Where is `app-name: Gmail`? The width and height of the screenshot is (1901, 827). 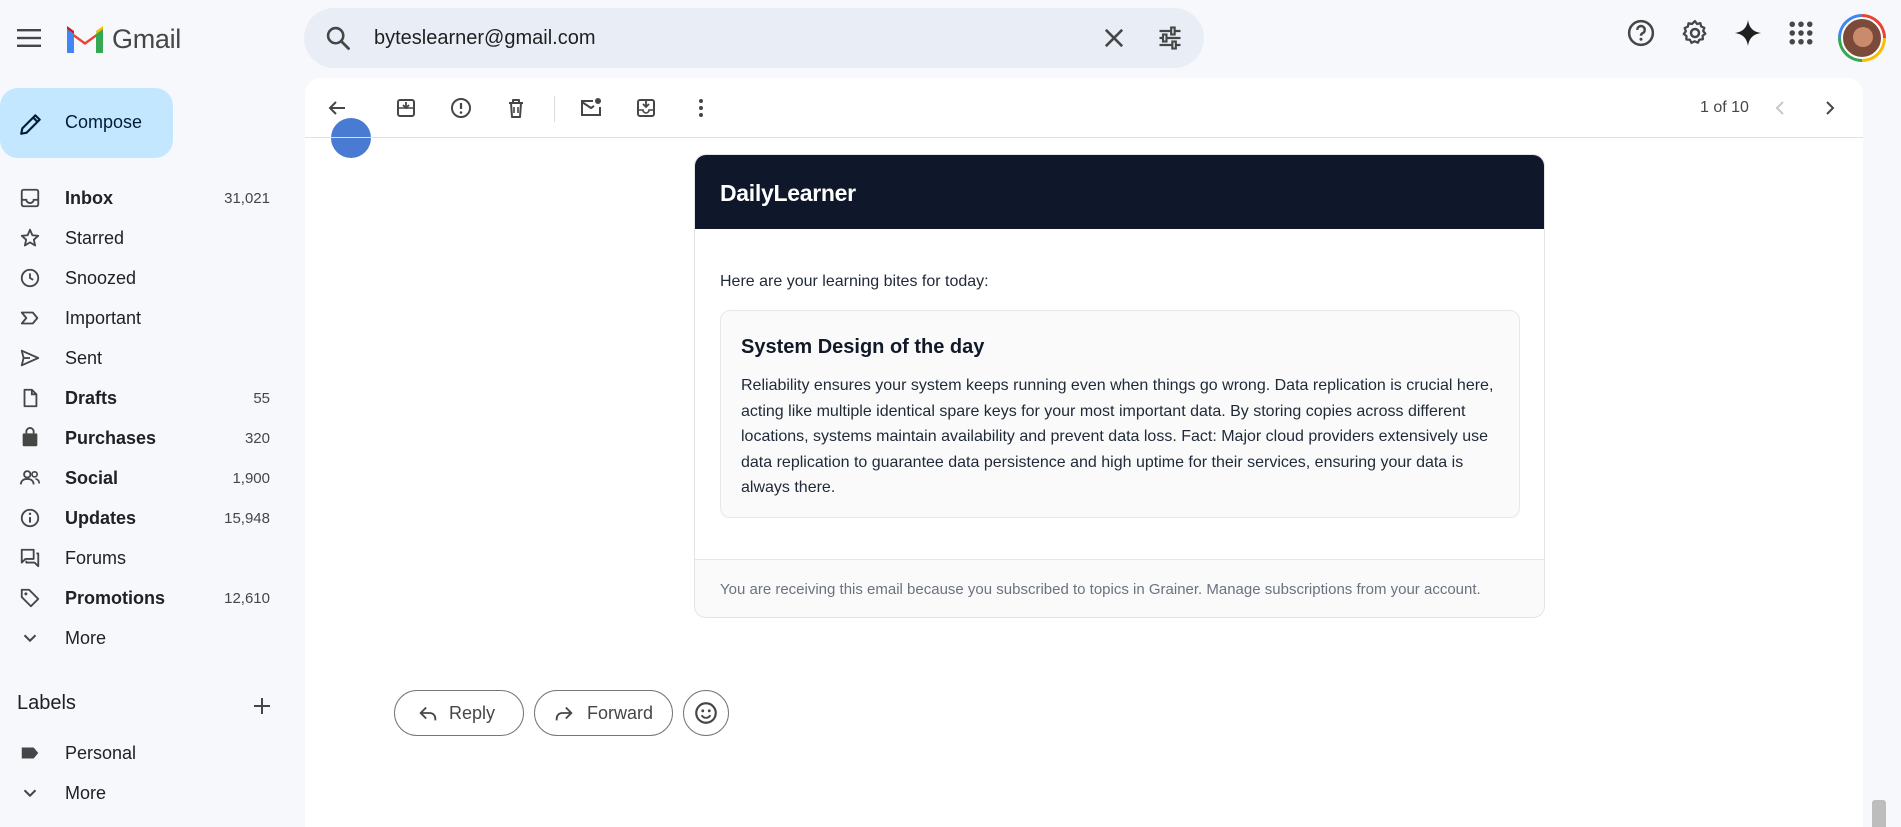 app-name: Gmail is located at coordinates (147, 38).